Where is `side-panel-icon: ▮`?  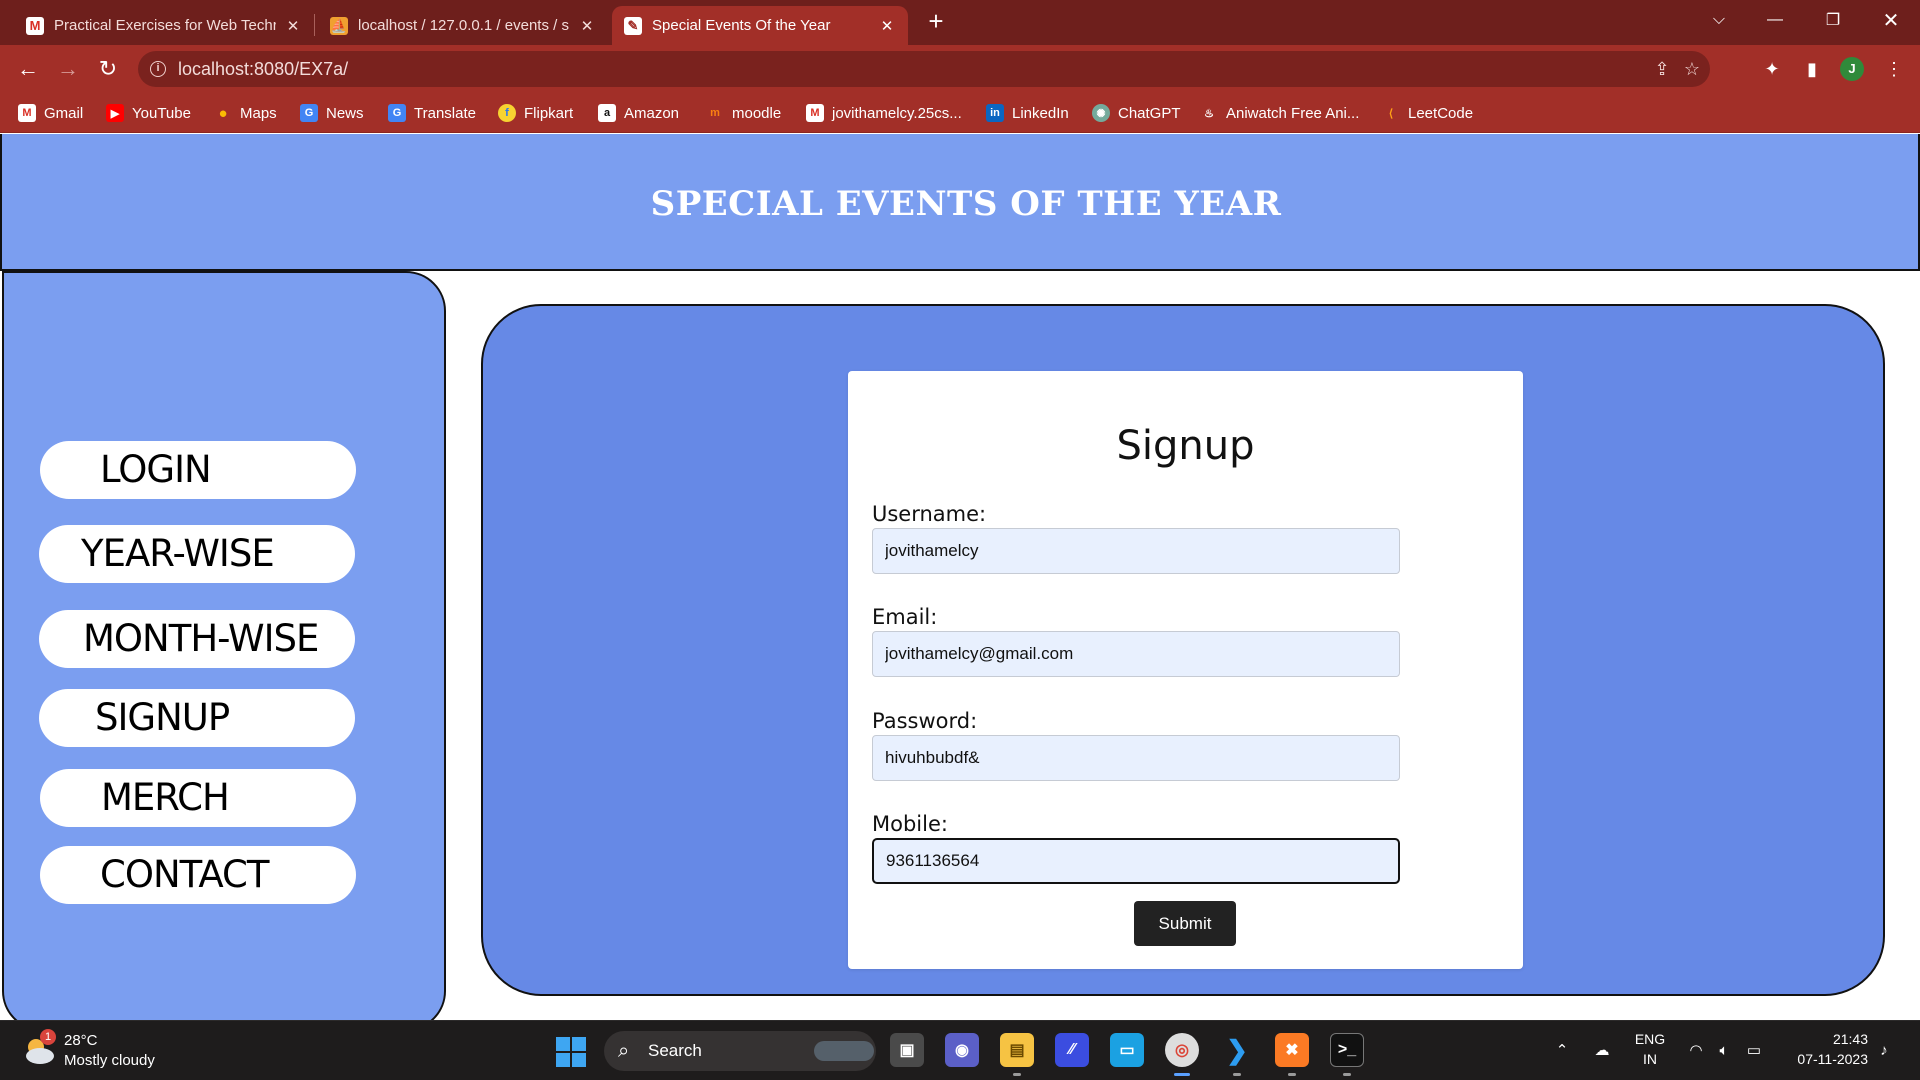
side-panel-icon: ▮ is located at coordinates (1812, 69).